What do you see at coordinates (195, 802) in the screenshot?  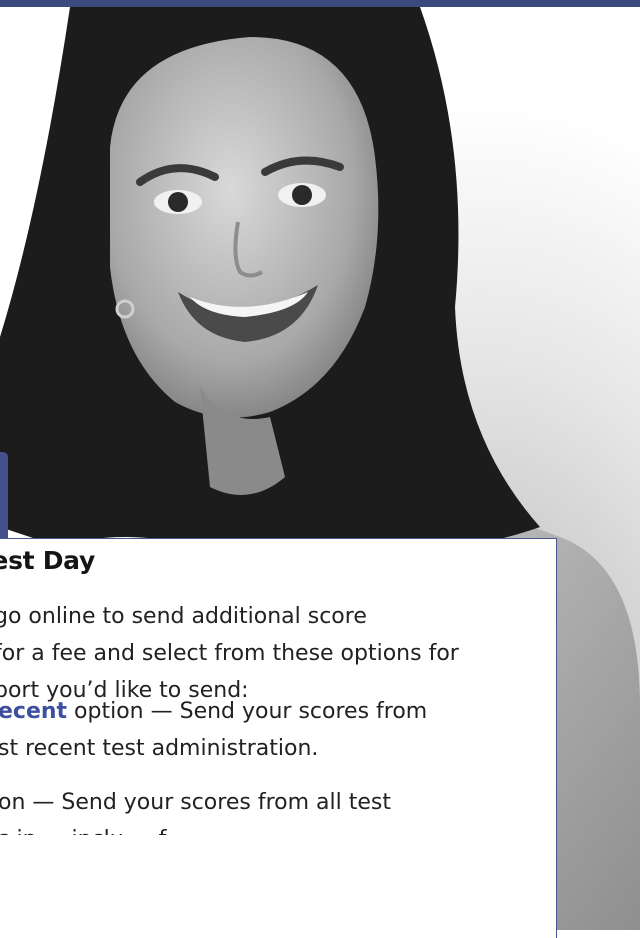 I see `option-all-line-1: on — Send your scores from all test` at bounding box center [195, 802].